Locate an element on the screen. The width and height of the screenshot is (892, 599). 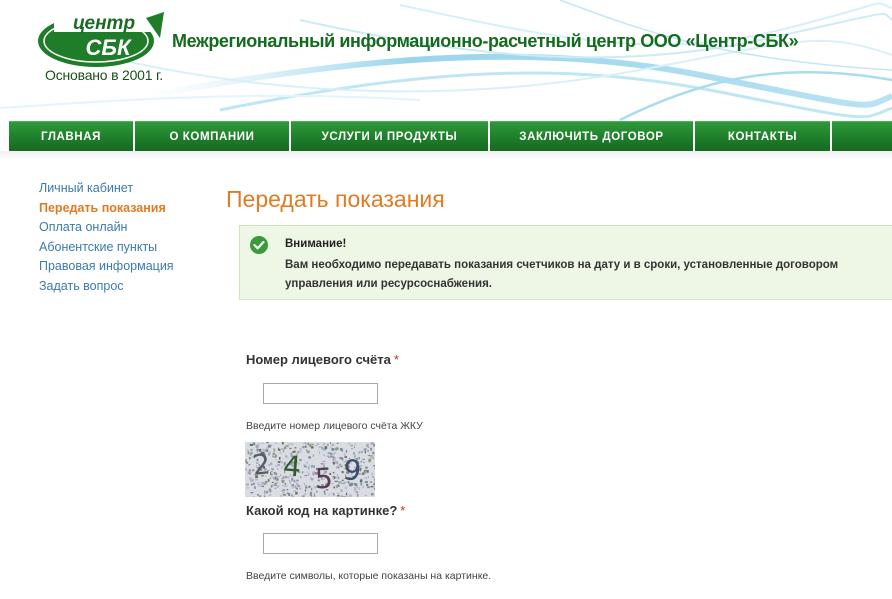
sidebar-item-personal-account: Личный кабинет is located at coordinates (106, 189).